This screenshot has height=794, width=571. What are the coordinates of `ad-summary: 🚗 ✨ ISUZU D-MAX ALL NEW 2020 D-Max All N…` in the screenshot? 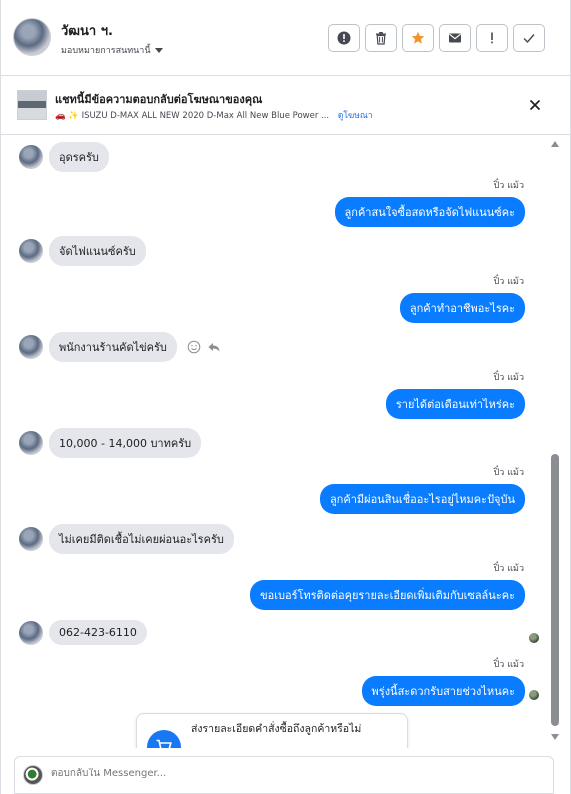 It's located at (214, 115).